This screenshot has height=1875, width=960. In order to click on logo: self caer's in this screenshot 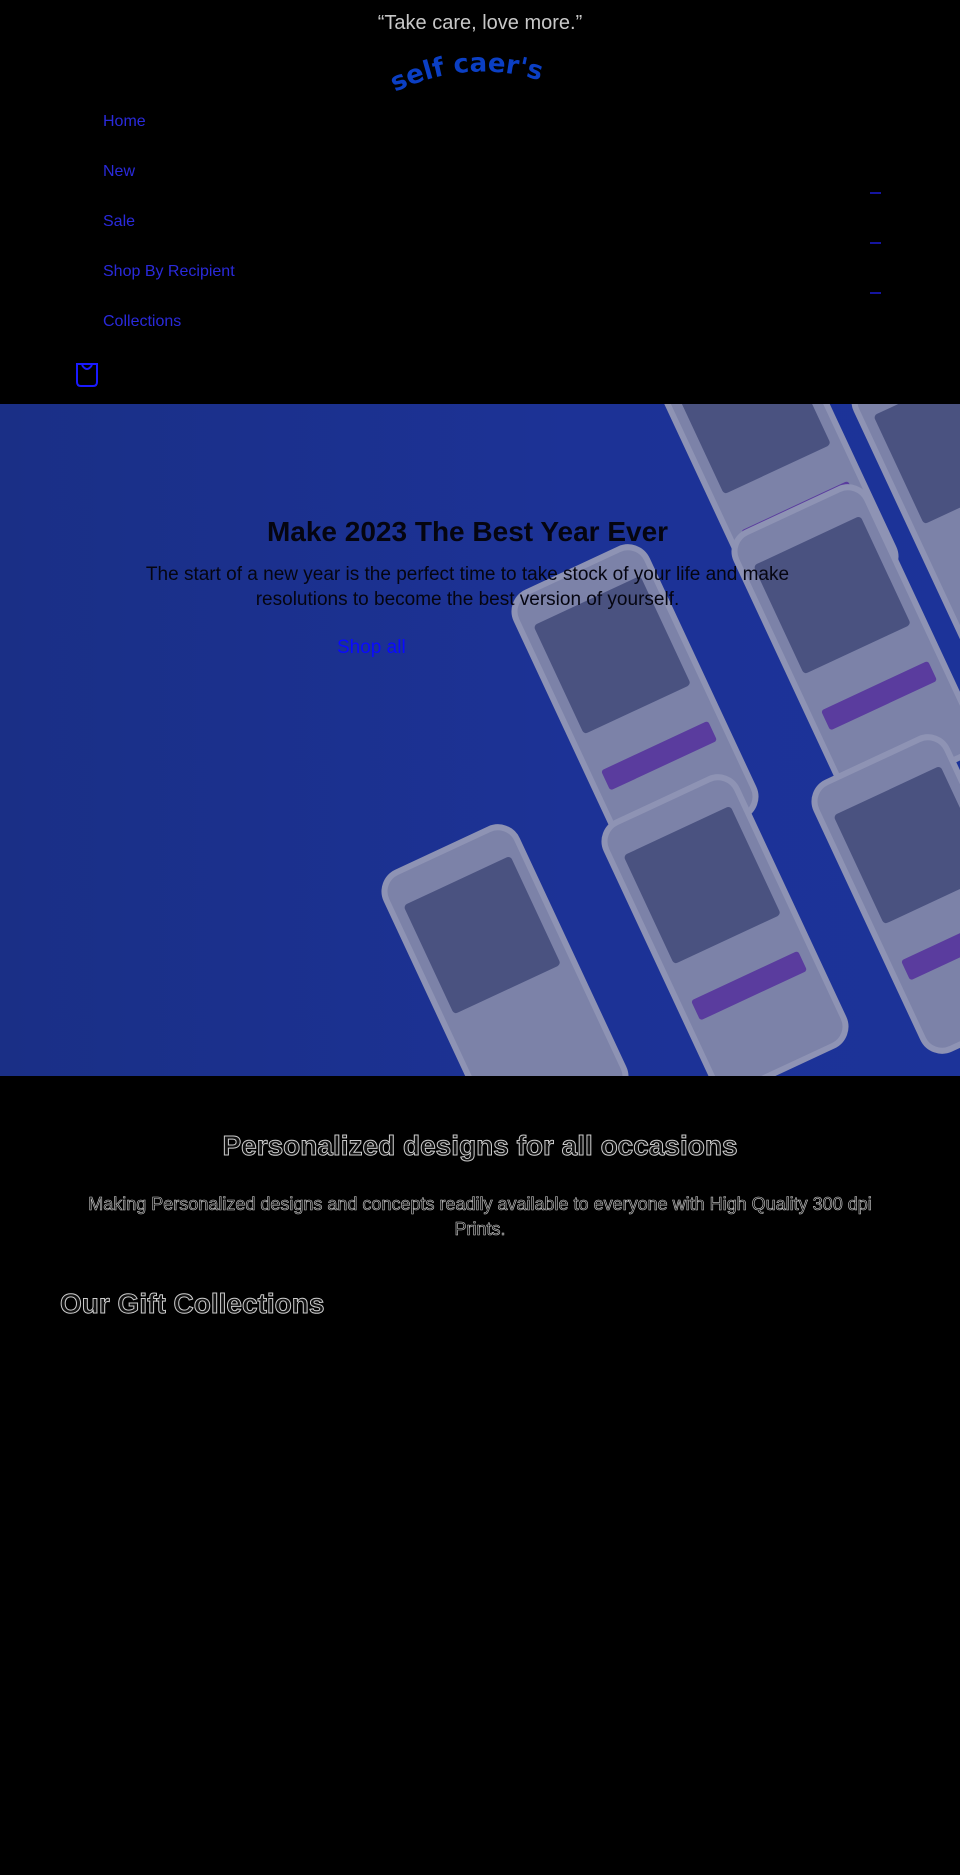, I will do `click(480, 74)`.